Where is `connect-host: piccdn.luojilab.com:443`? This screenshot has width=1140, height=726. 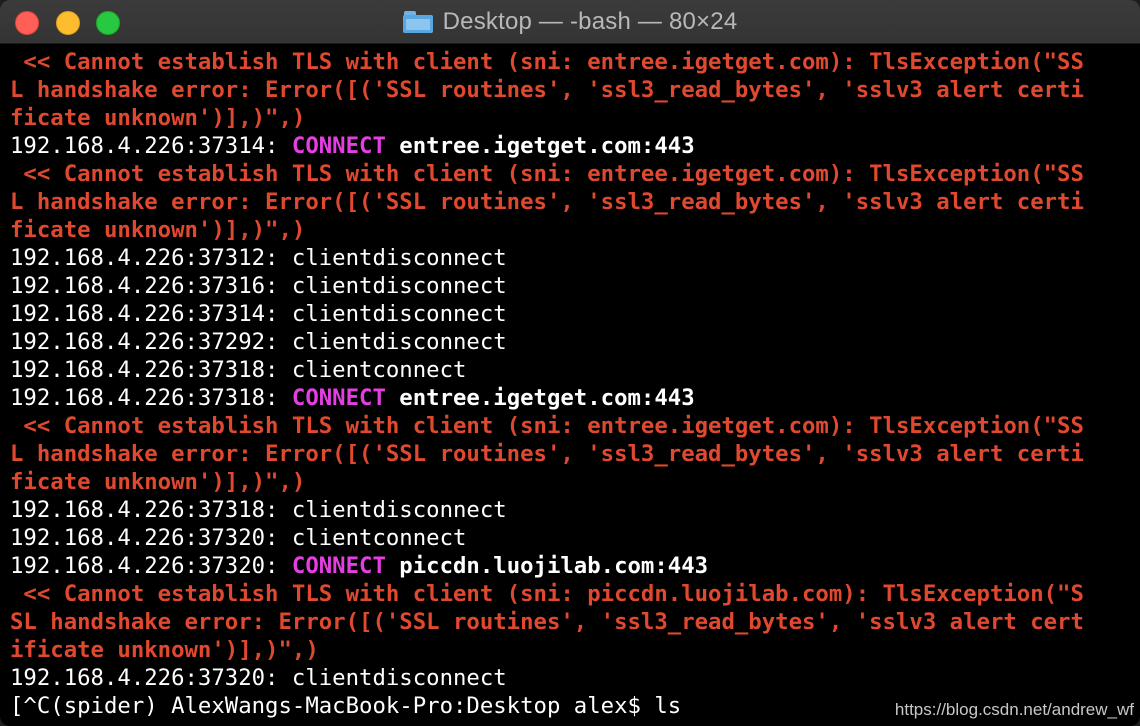 connect-host: piccdn.luojilab.com:443 is located at coordinates (547, 566).